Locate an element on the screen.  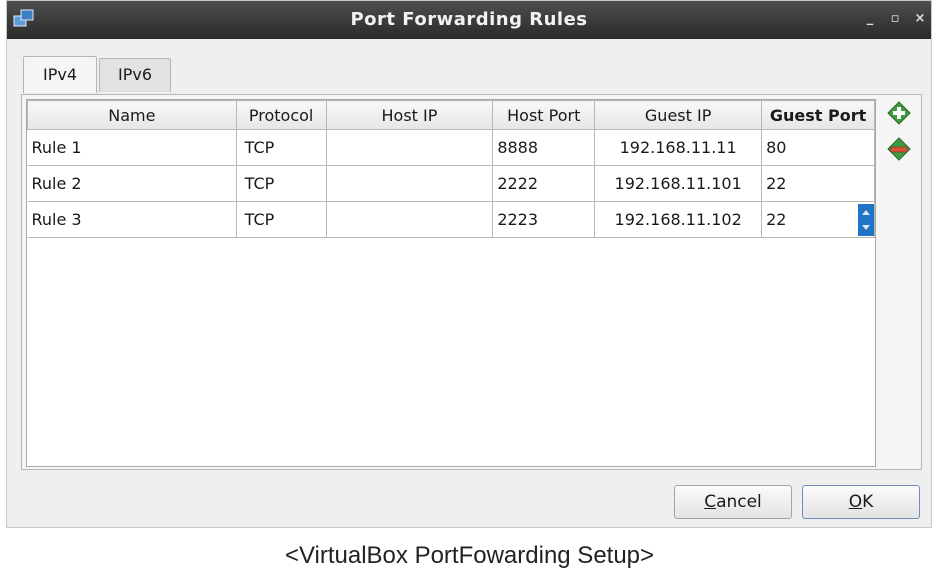
spinbox-arrows-icon is located at coordinates (866, 220).